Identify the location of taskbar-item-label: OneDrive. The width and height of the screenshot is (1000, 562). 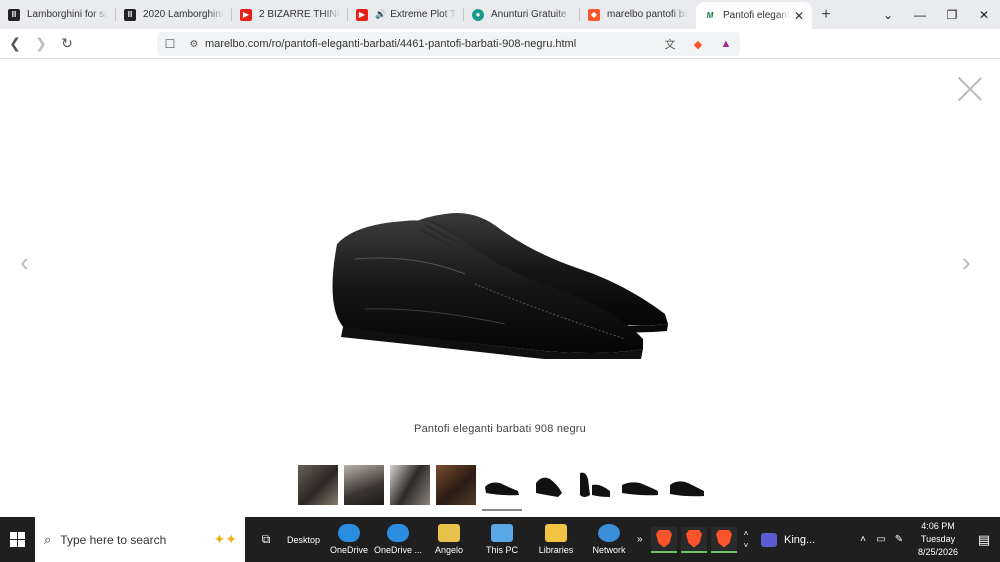
(348, 550).